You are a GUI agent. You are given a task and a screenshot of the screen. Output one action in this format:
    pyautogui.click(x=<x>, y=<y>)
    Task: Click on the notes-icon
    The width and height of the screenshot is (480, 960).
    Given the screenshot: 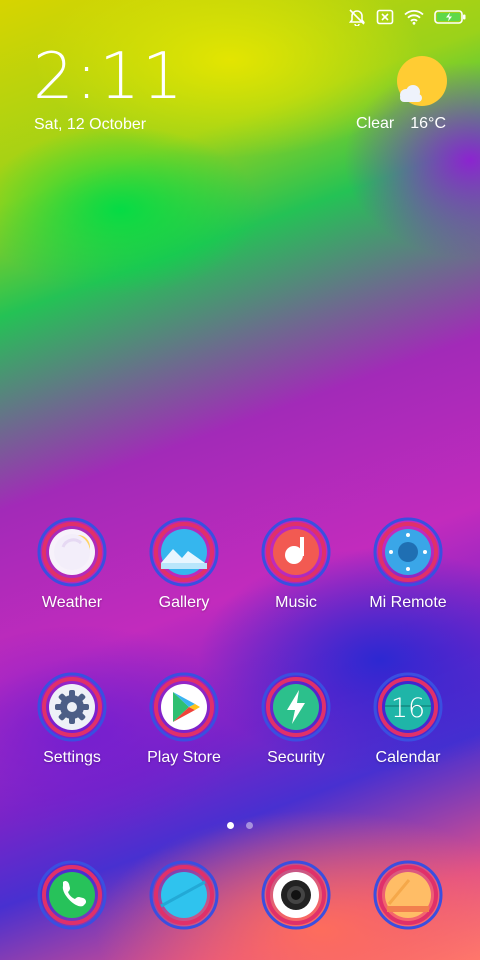 What is the action you would take?
    pyautogui.click(x=408, y=895)
    